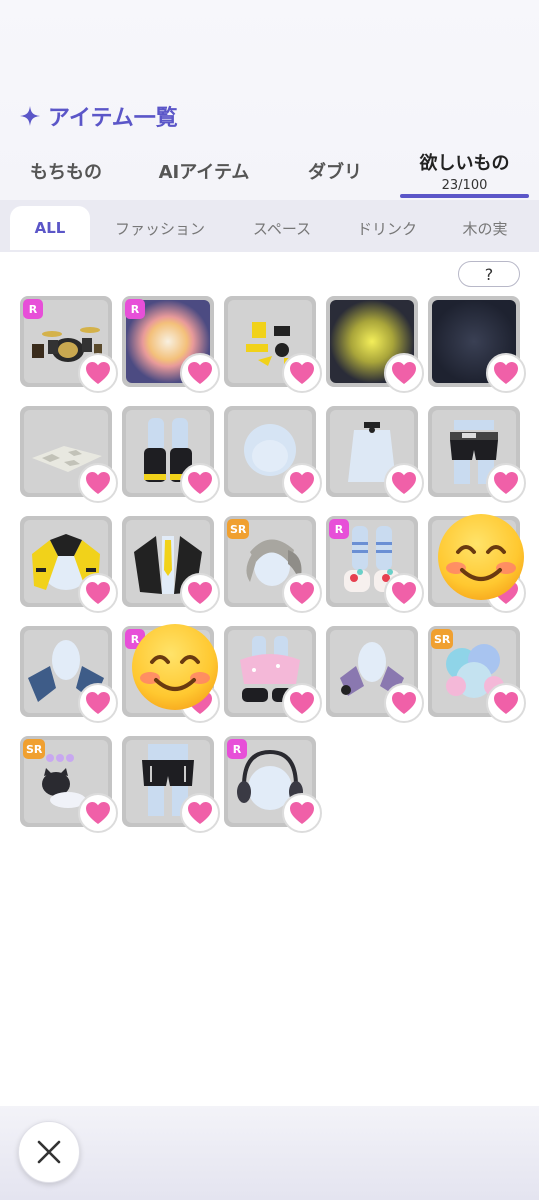  Describe the element at coordinates (113, 118) in the screenshot. I see `page-title-text: アイテム一覧` at that location.